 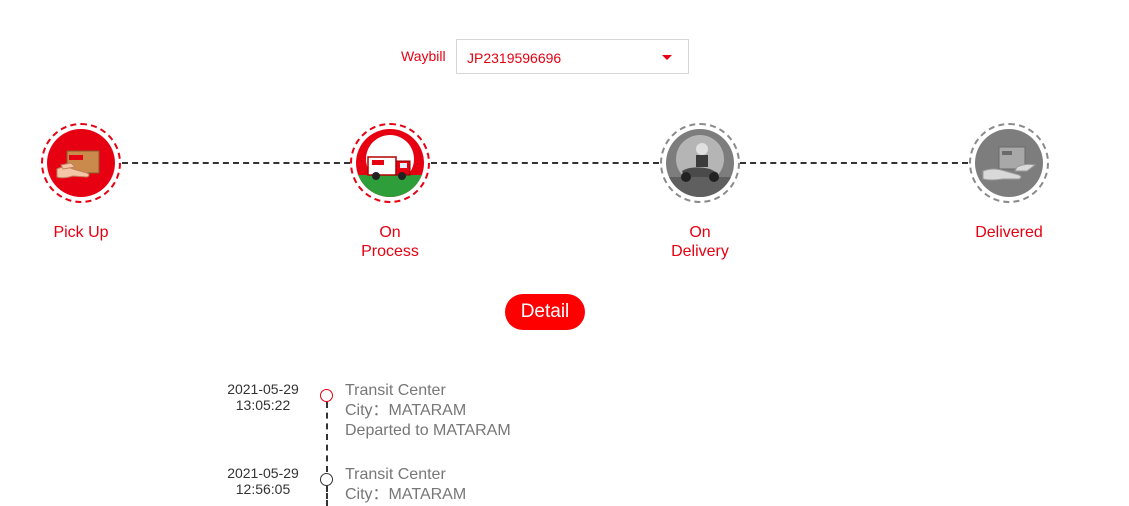 What do you see at coordinates (390, 166) in the screenshot?
I see `delivery-truck-icon` at bounding box center [390, 166].